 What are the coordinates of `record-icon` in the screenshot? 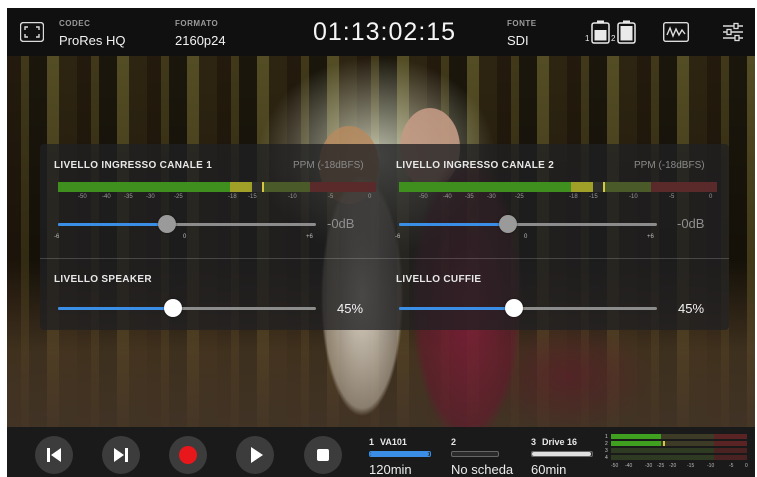 It's located at (188, 455).